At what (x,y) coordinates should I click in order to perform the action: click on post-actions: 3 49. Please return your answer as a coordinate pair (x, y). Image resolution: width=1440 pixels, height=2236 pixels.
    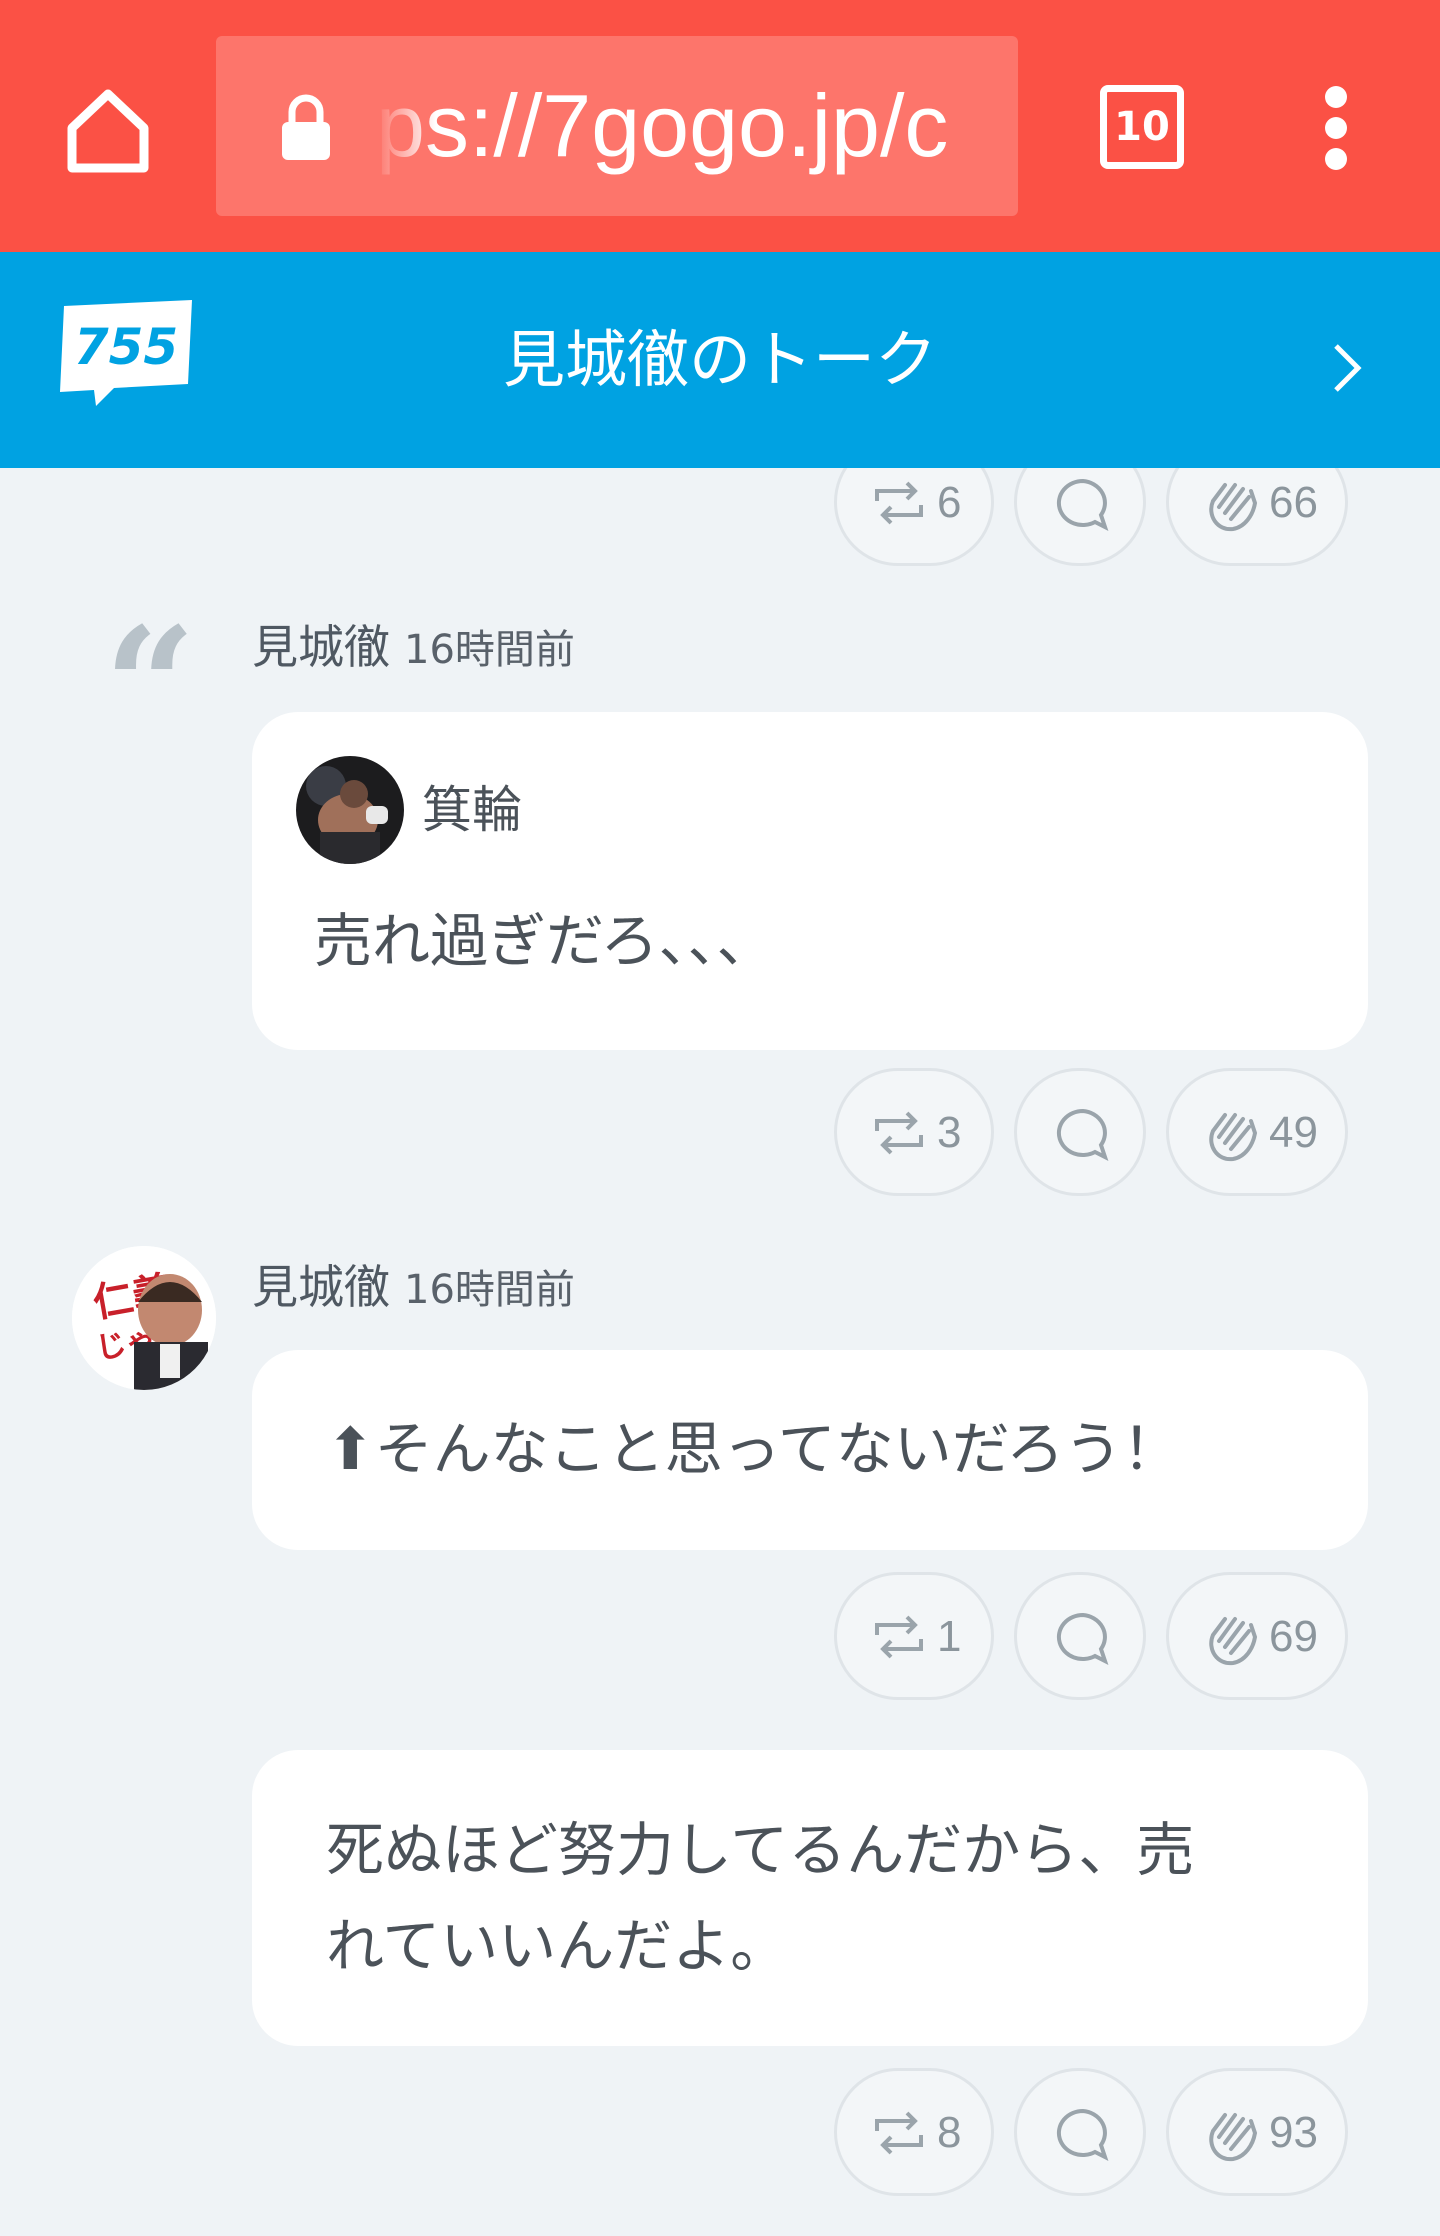
    Looking at the image, I should click on (1094, 1134).